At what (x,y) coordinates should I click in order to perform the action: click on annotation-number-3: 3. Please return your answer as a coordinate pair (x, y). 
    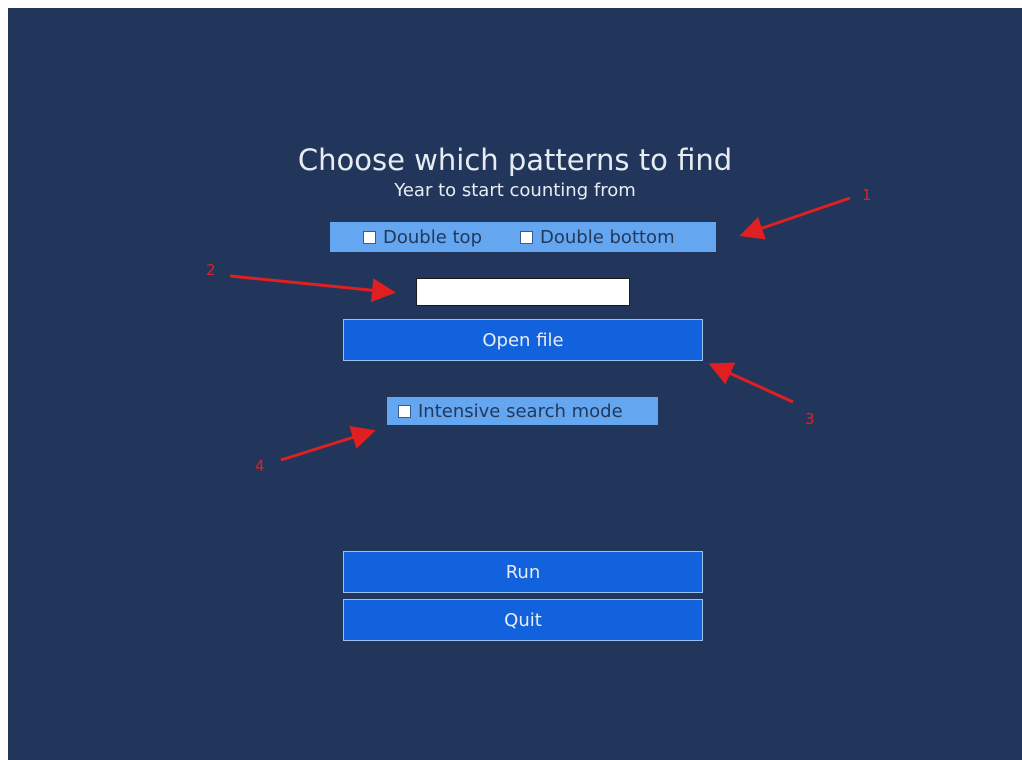
    Looking at the image, I should click on (810, 419).